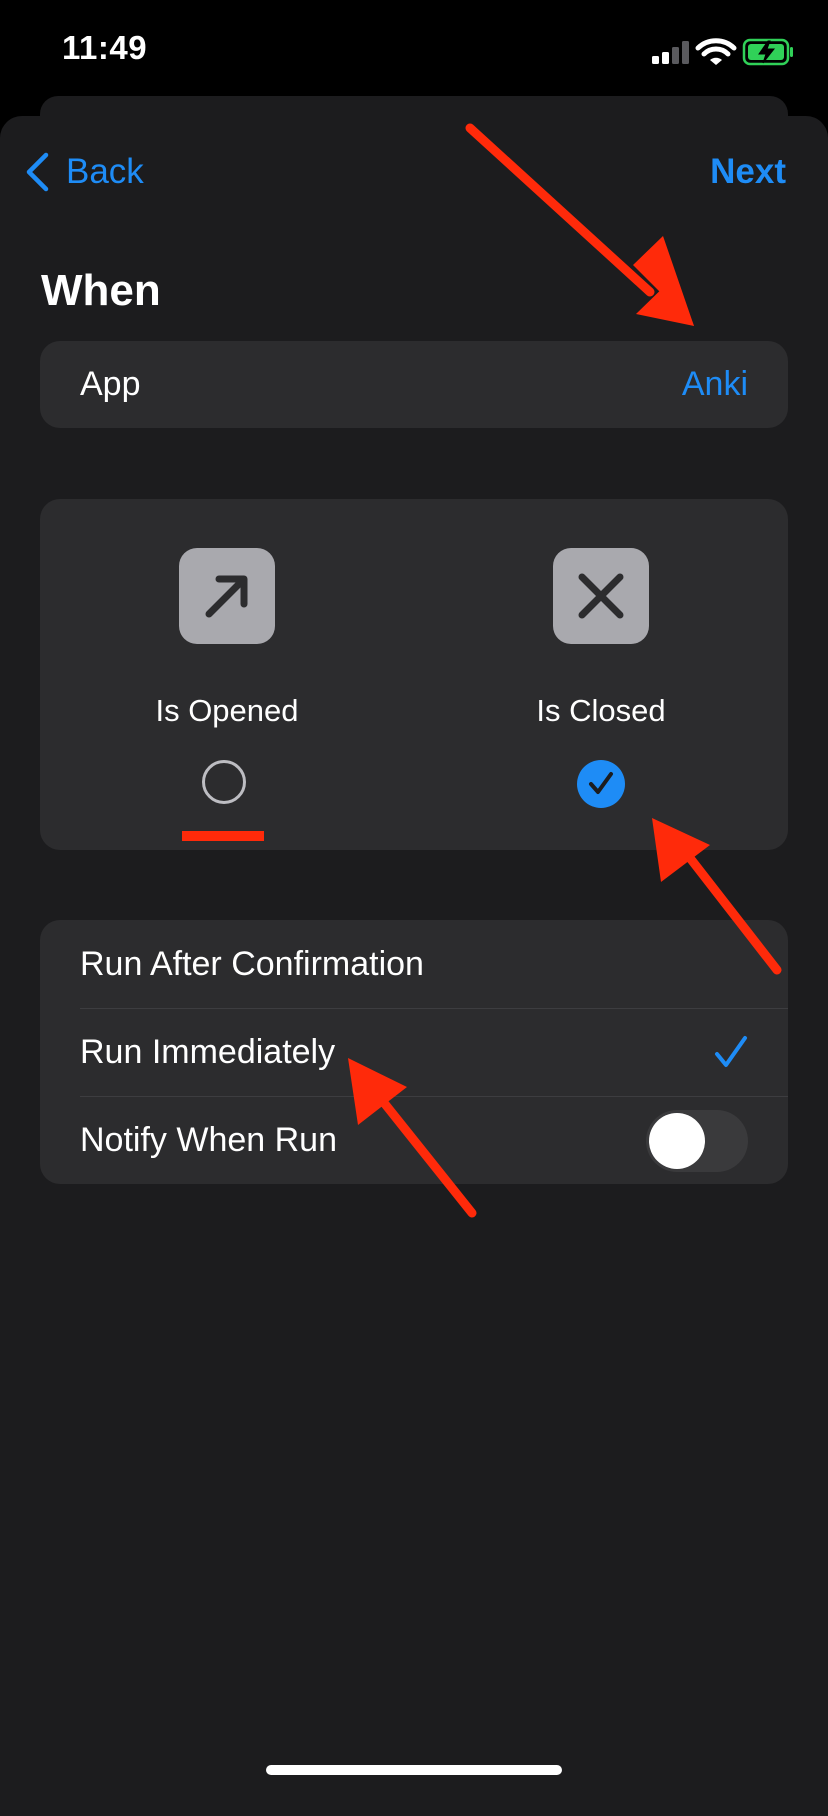  I want to click on arrow-up-right-icon, so click(227, 596).